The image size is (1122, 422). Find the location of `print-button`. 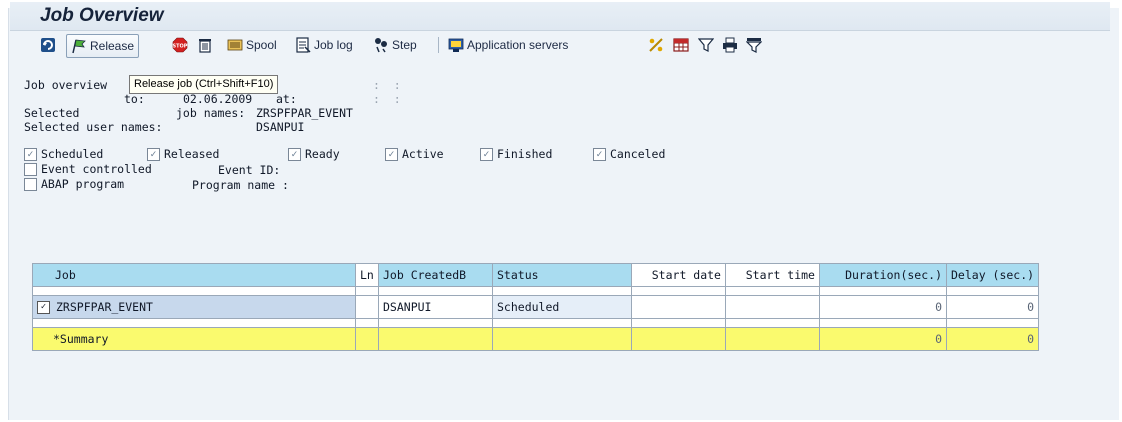

print-button is located at coordinates (731, 45).